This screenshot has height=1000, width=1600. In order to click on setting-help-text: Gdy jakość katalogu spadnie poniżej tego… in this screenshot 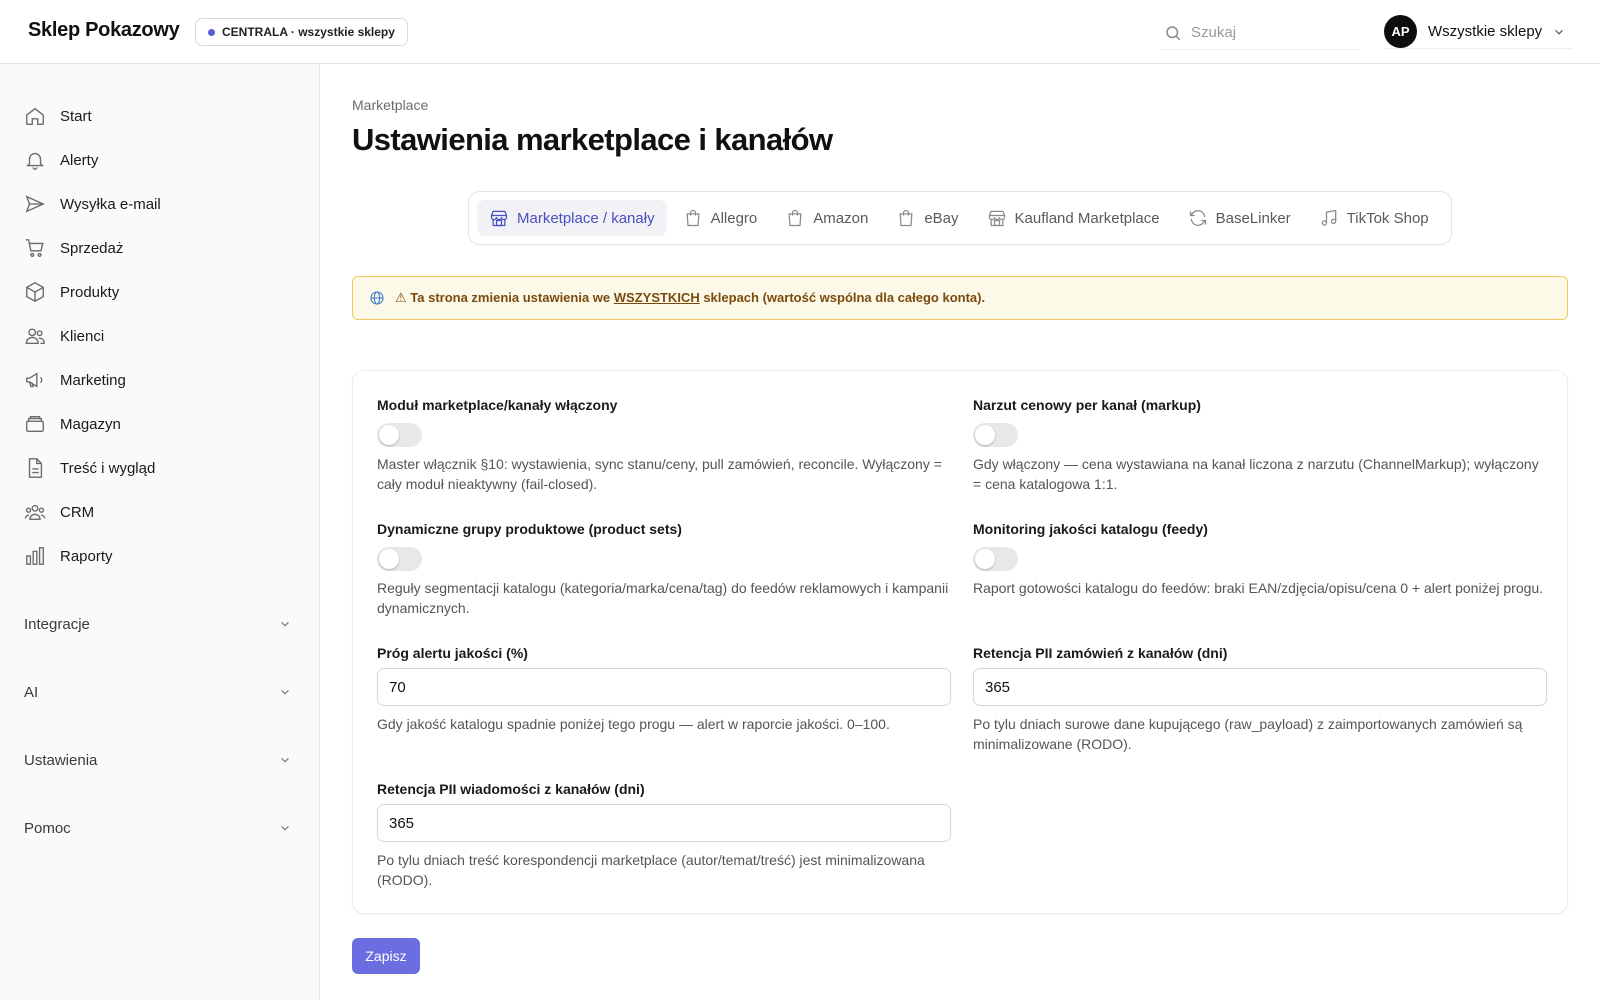, I will do `click(633, 724)`.